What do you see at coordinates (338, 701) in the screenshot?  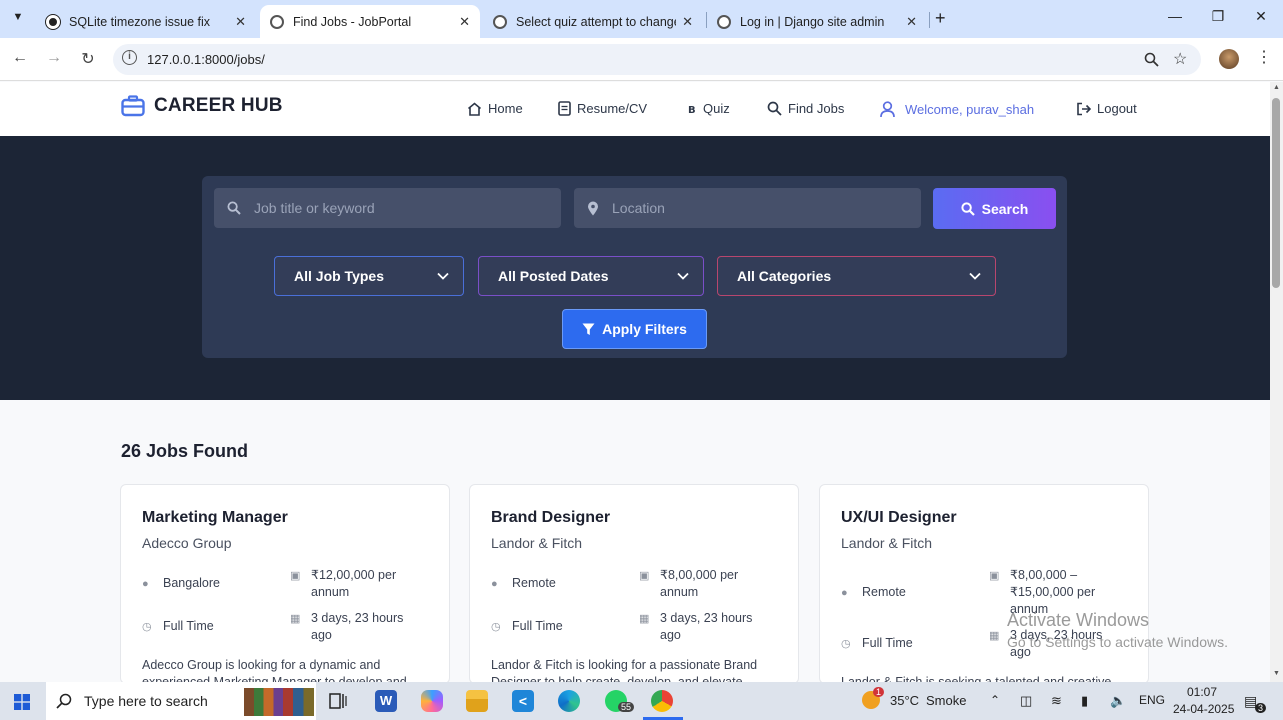 I see `task-view-icon` at bounding box center [338, 701].